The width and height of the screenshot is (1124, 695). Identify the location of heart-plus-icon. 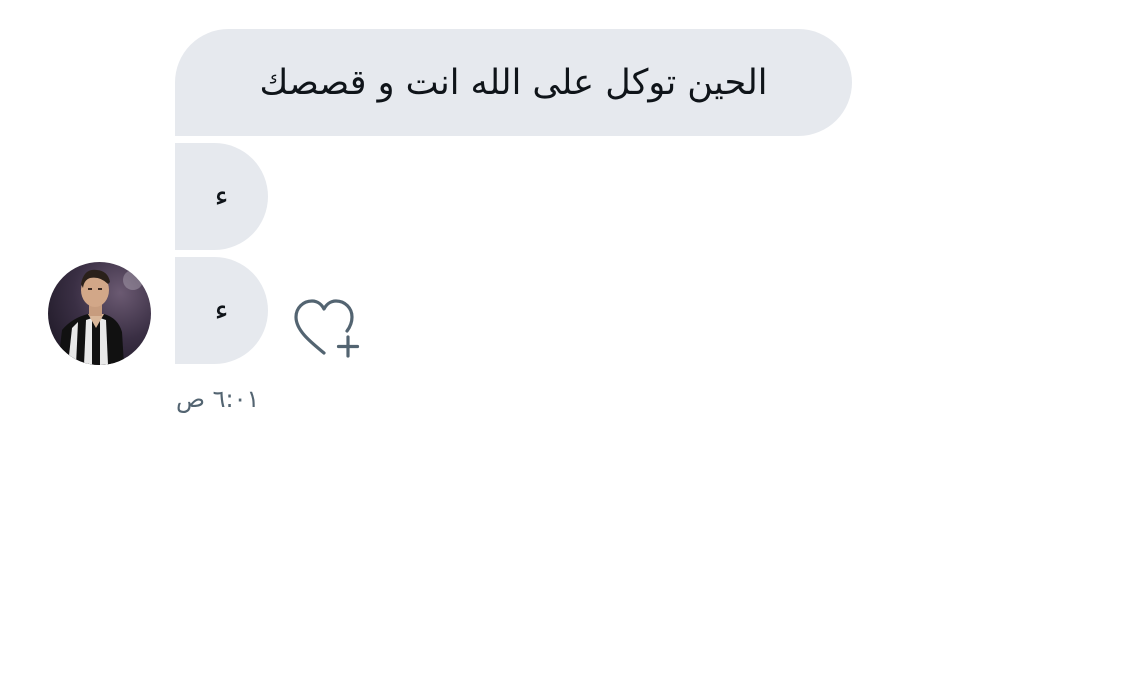
(327, 328).